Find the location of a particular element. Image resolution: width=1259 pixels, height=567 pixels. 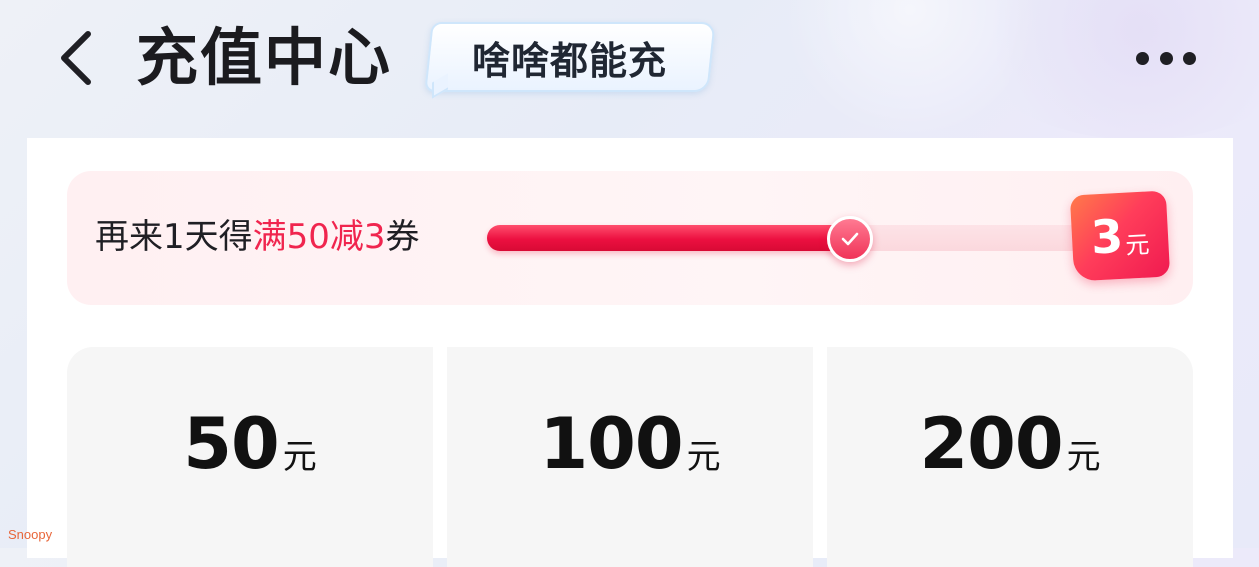

amount-value: 50 is located at coordinates (231, 444).